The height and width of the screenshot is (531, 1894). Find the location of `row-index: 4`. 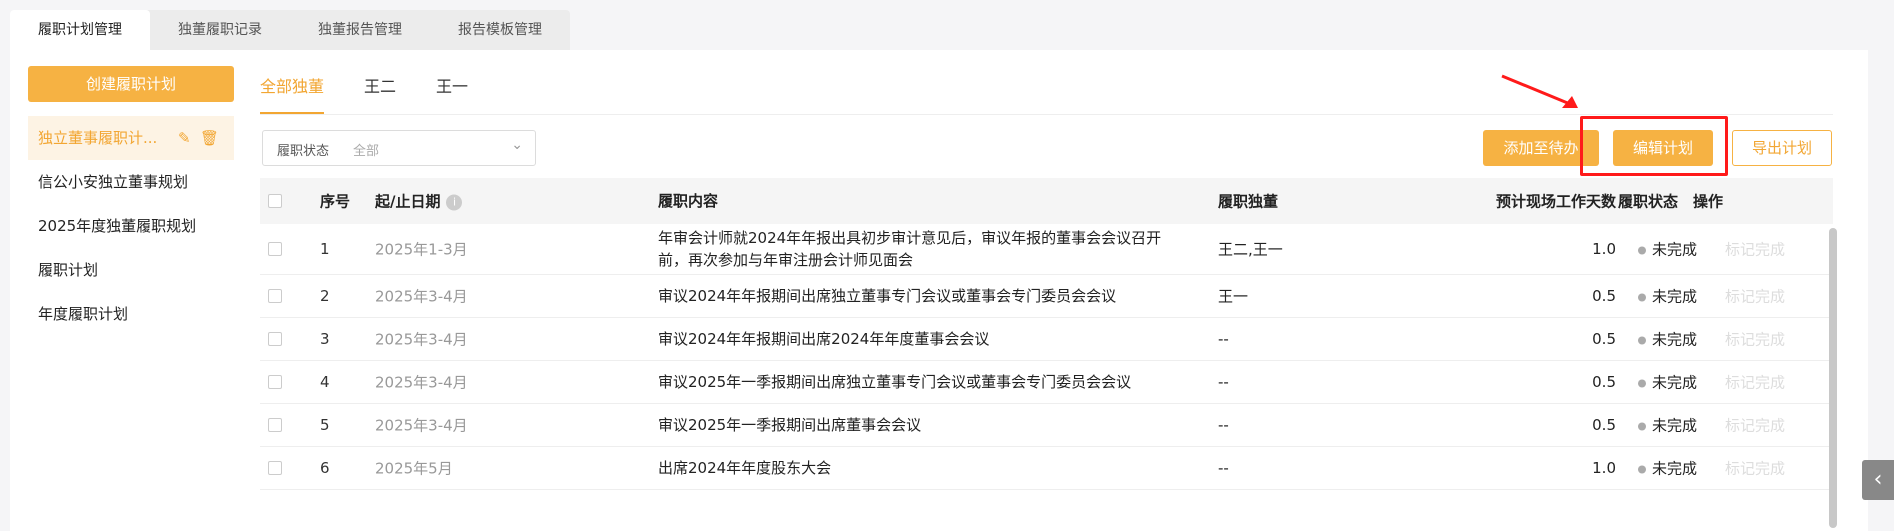

row-index: 4 is located at coordinates (325, 382).